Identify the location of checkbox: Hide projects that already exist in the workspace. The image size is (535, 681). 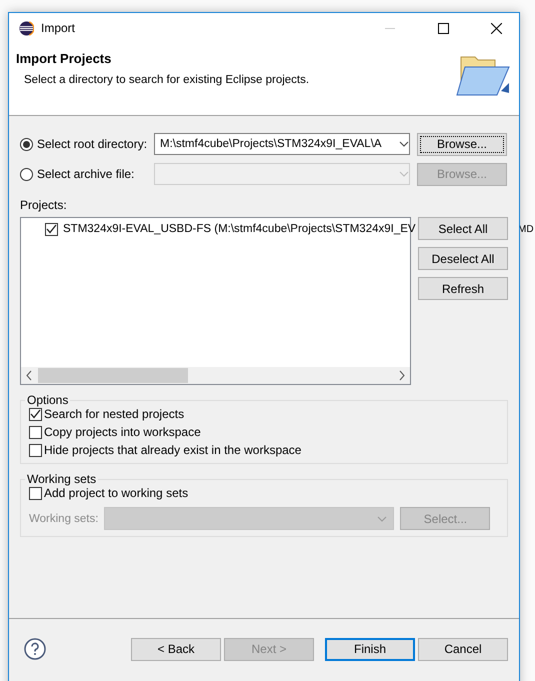
(263, 450).